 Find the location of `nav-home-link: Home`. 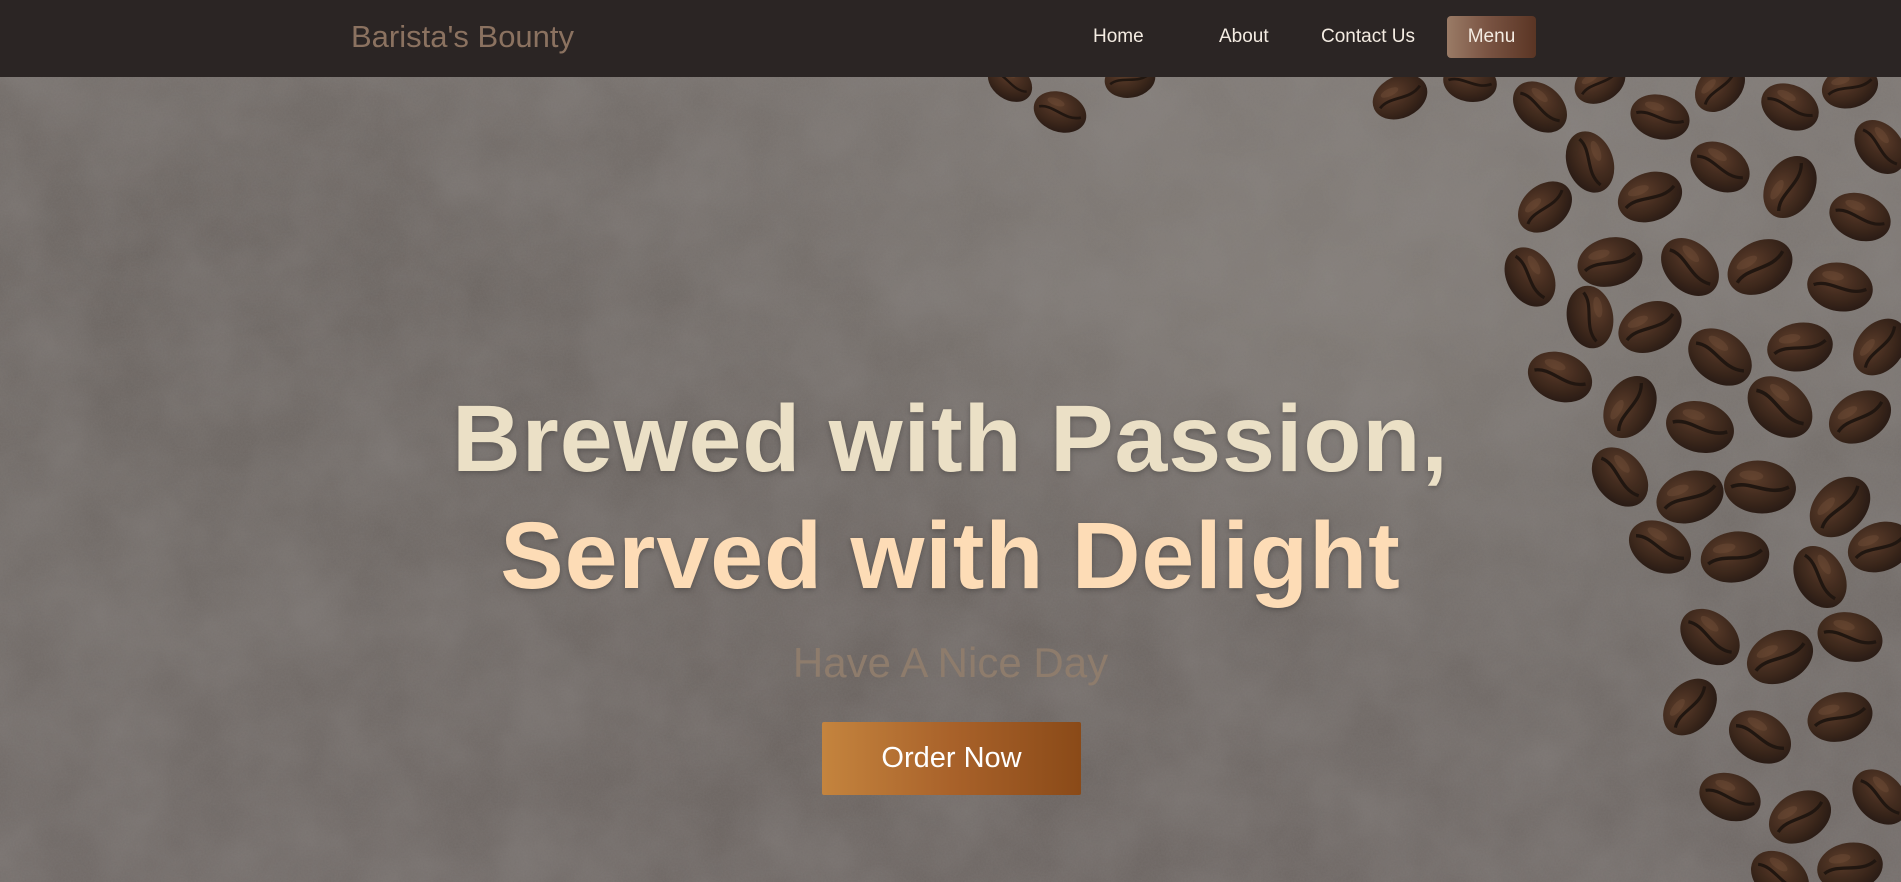

nav-home-link: Home is located at coordinates (1118, 37).